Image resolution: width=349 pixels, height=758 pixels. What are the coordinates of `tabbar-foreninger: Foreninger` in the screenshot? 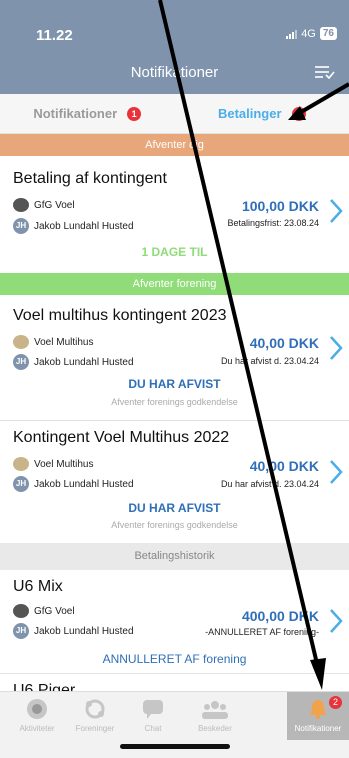 It's located at (95, 716).